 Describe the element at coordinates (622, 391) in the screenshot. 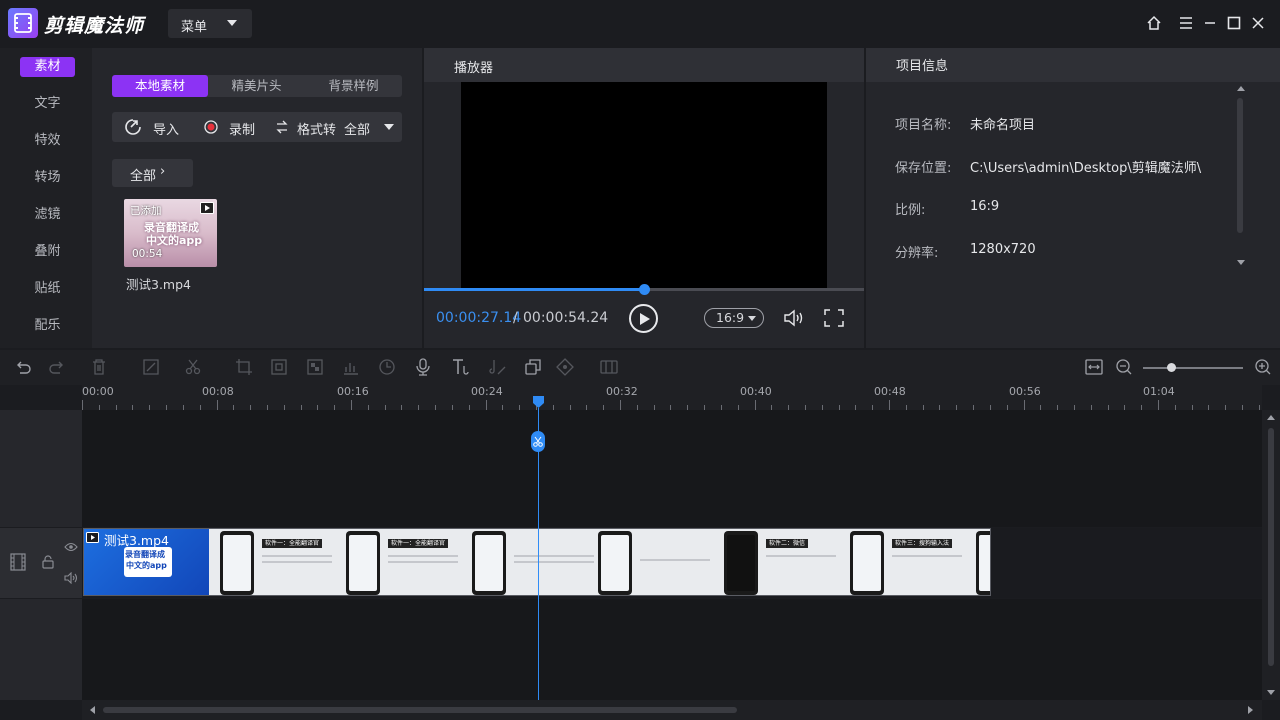

I see `ruler-label: 00:32` at that location.